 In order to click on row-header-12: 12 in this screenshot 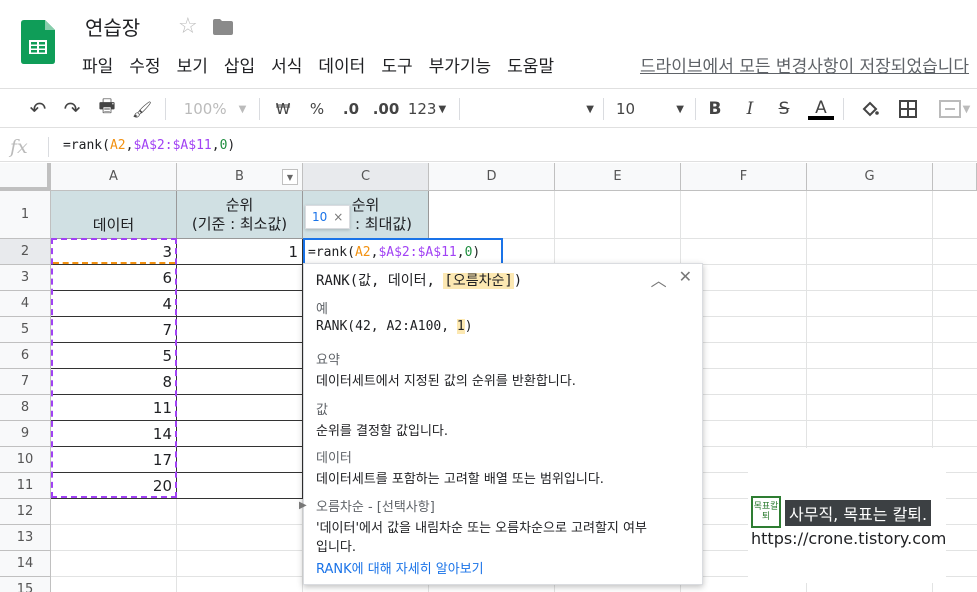, I will do `click(25, 512)`.